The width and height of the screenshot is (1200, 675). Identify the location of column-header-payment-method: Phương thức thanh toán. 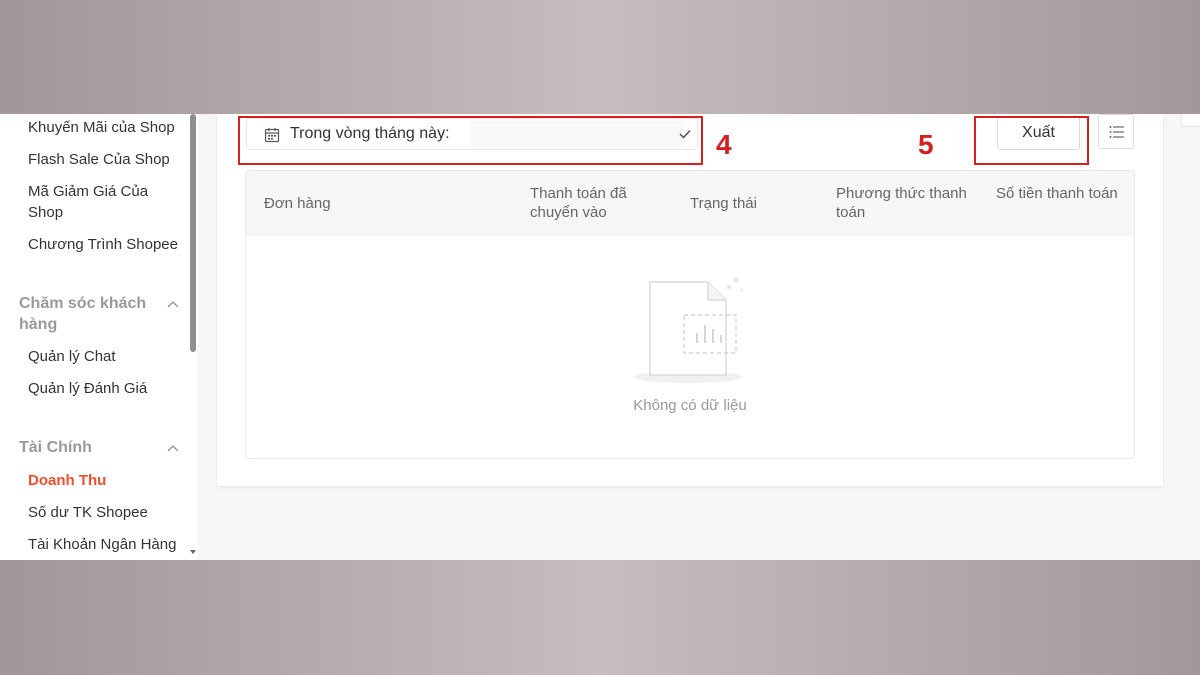
(901, 203).